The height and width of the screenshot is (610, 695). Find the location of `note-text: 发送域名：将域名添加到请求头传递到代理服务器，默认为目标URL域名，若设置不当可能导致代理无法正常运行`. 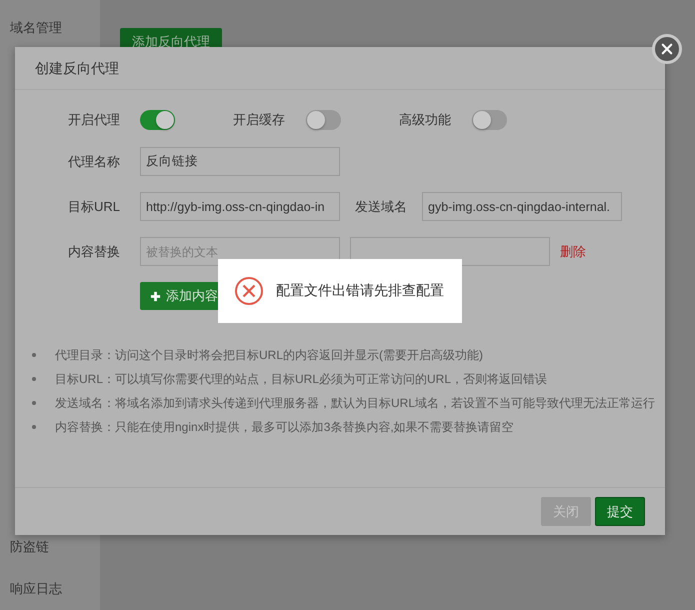

note-text: 发送域名：将域名添加到请求头传递到代理服务器，默认为目标URL域名，若设置不当可能导致代理无法正常运行 is located at coordinates (355, 403).